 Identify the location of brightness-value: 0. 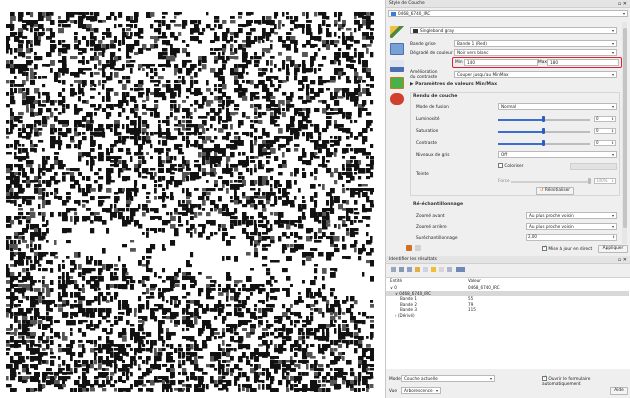
(597, 118).